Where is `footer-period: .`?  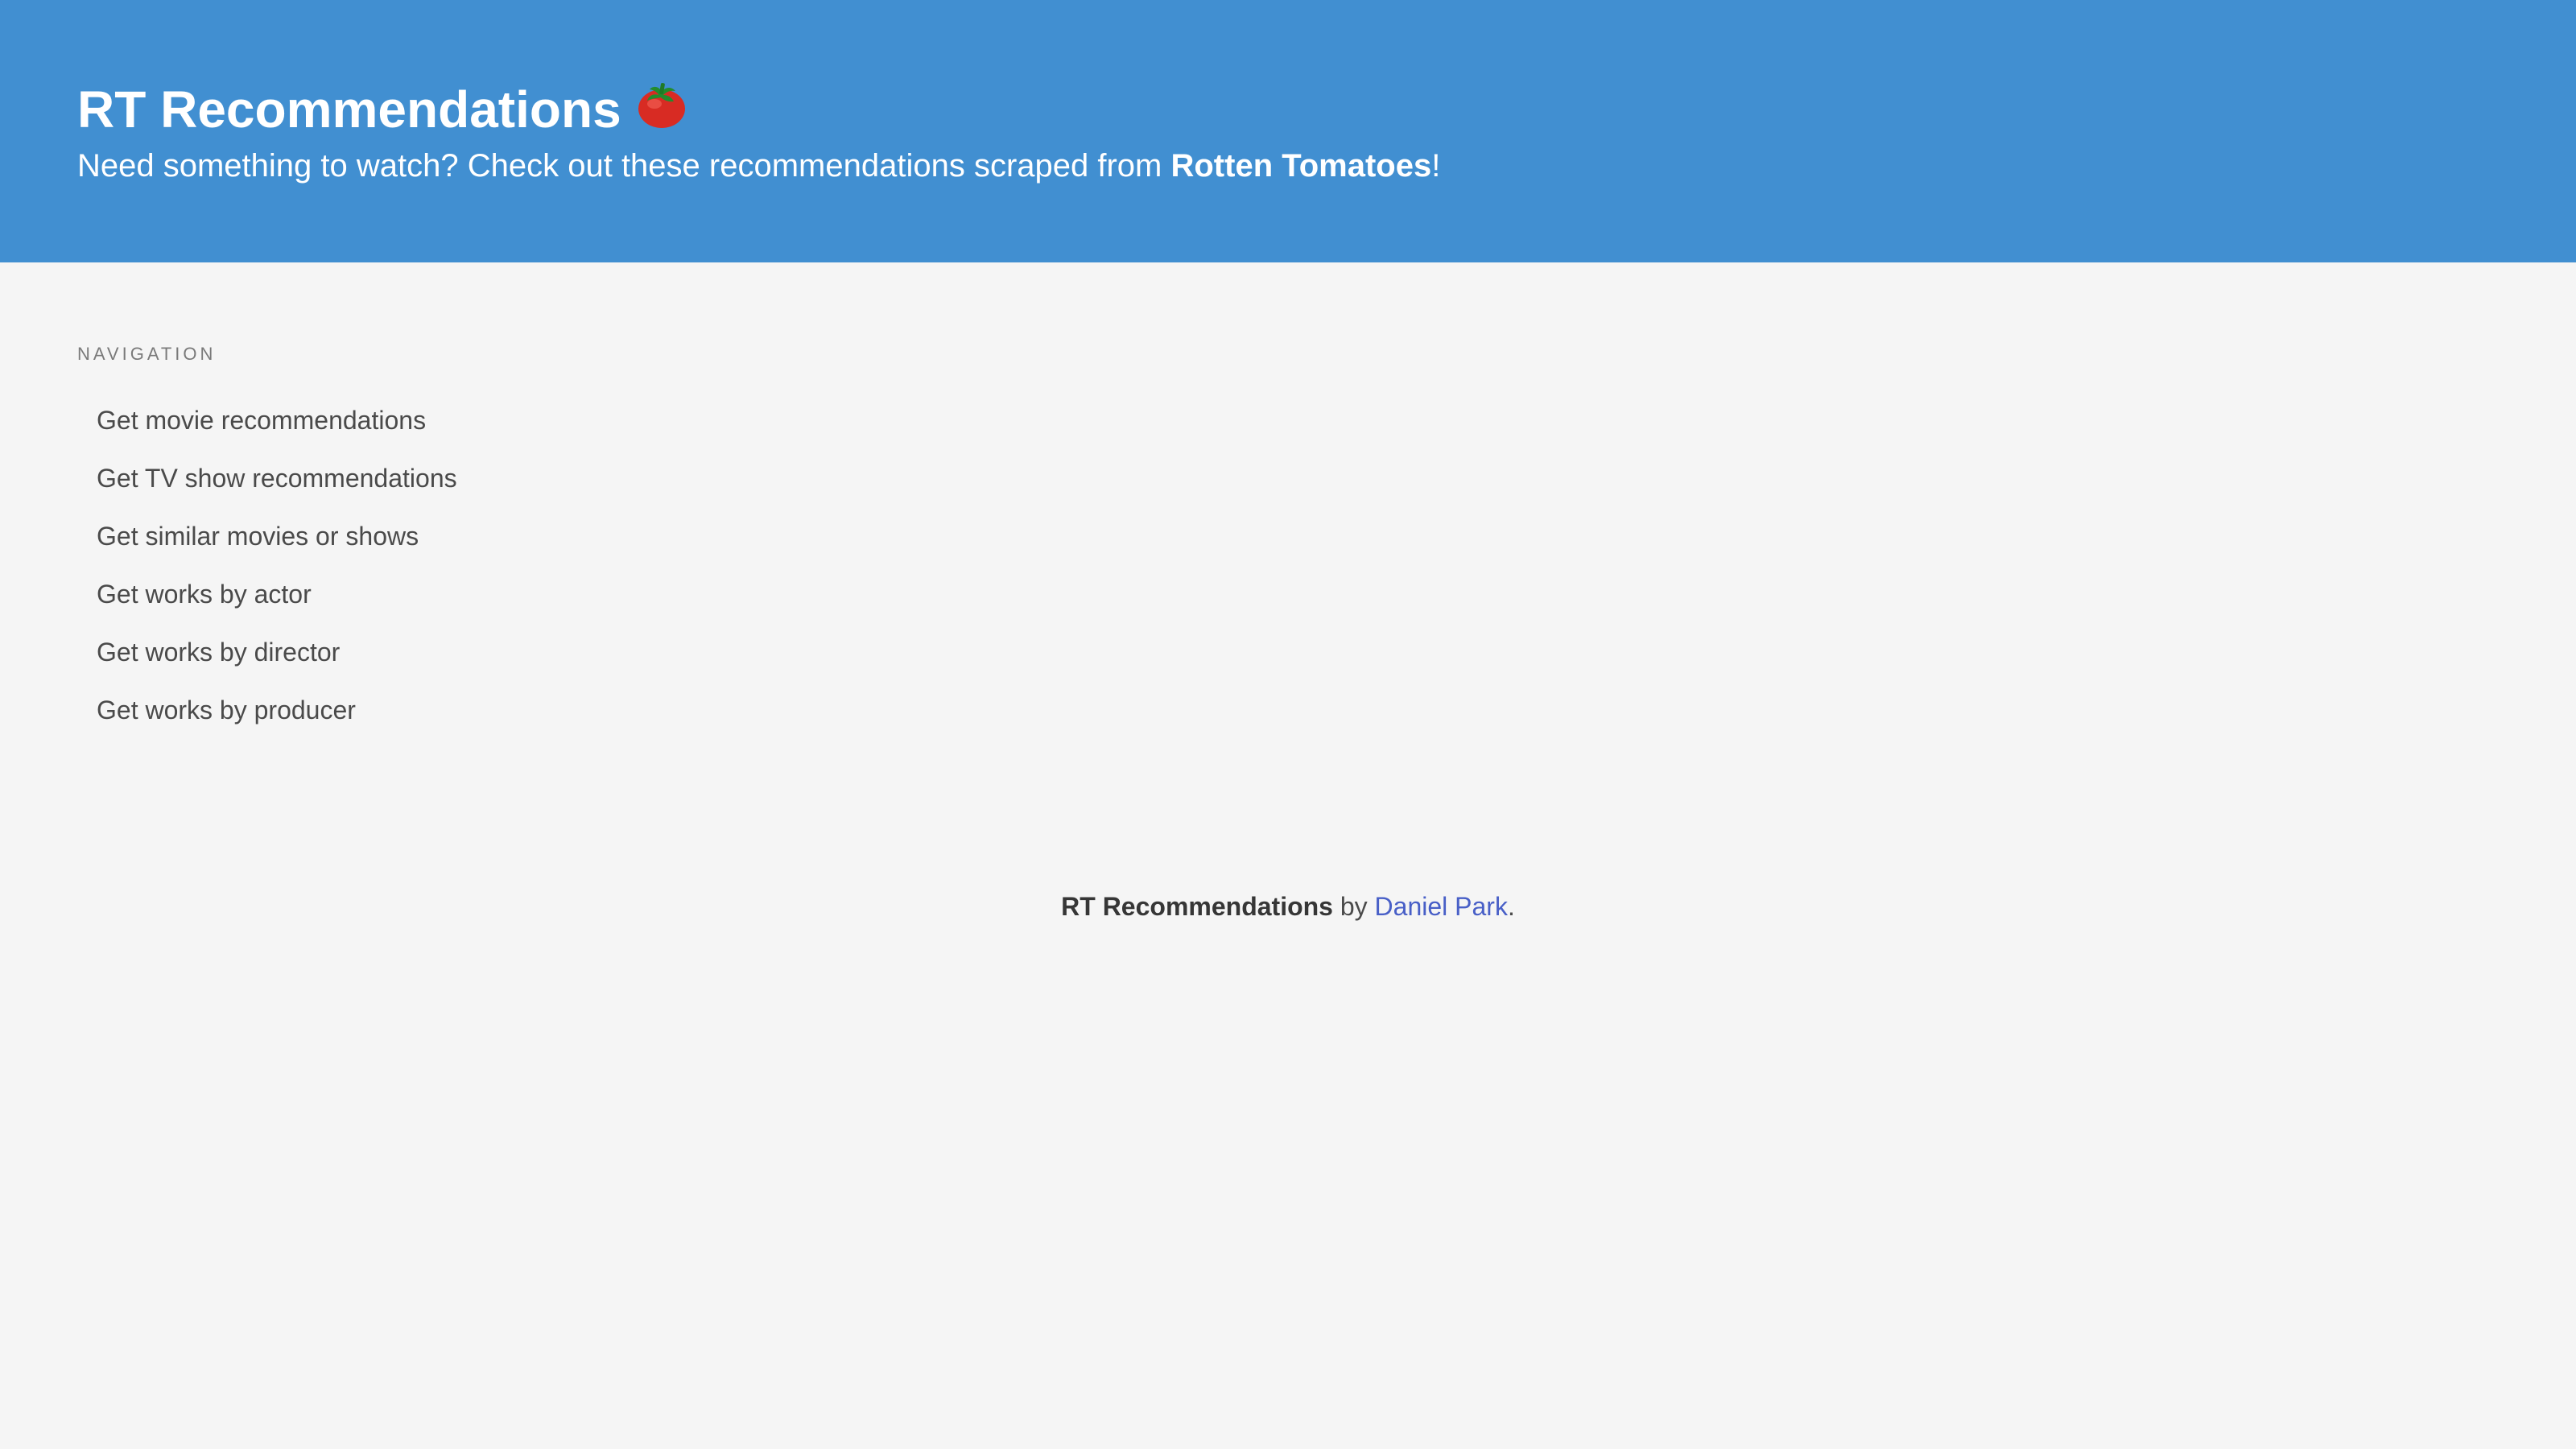
footer-period: . is located at coordinates (1511, 906).